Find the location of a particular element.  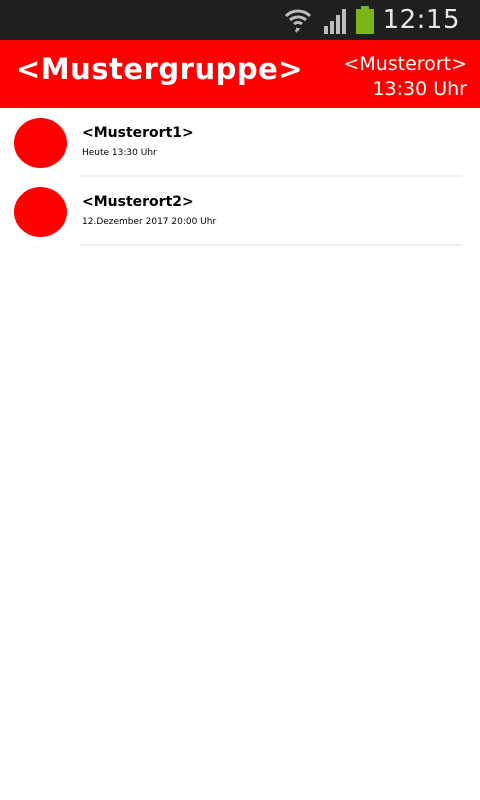

list-item-subtitle: 12.Dezember 2017 20:00 Uhr is located at coordinates (149, 222).